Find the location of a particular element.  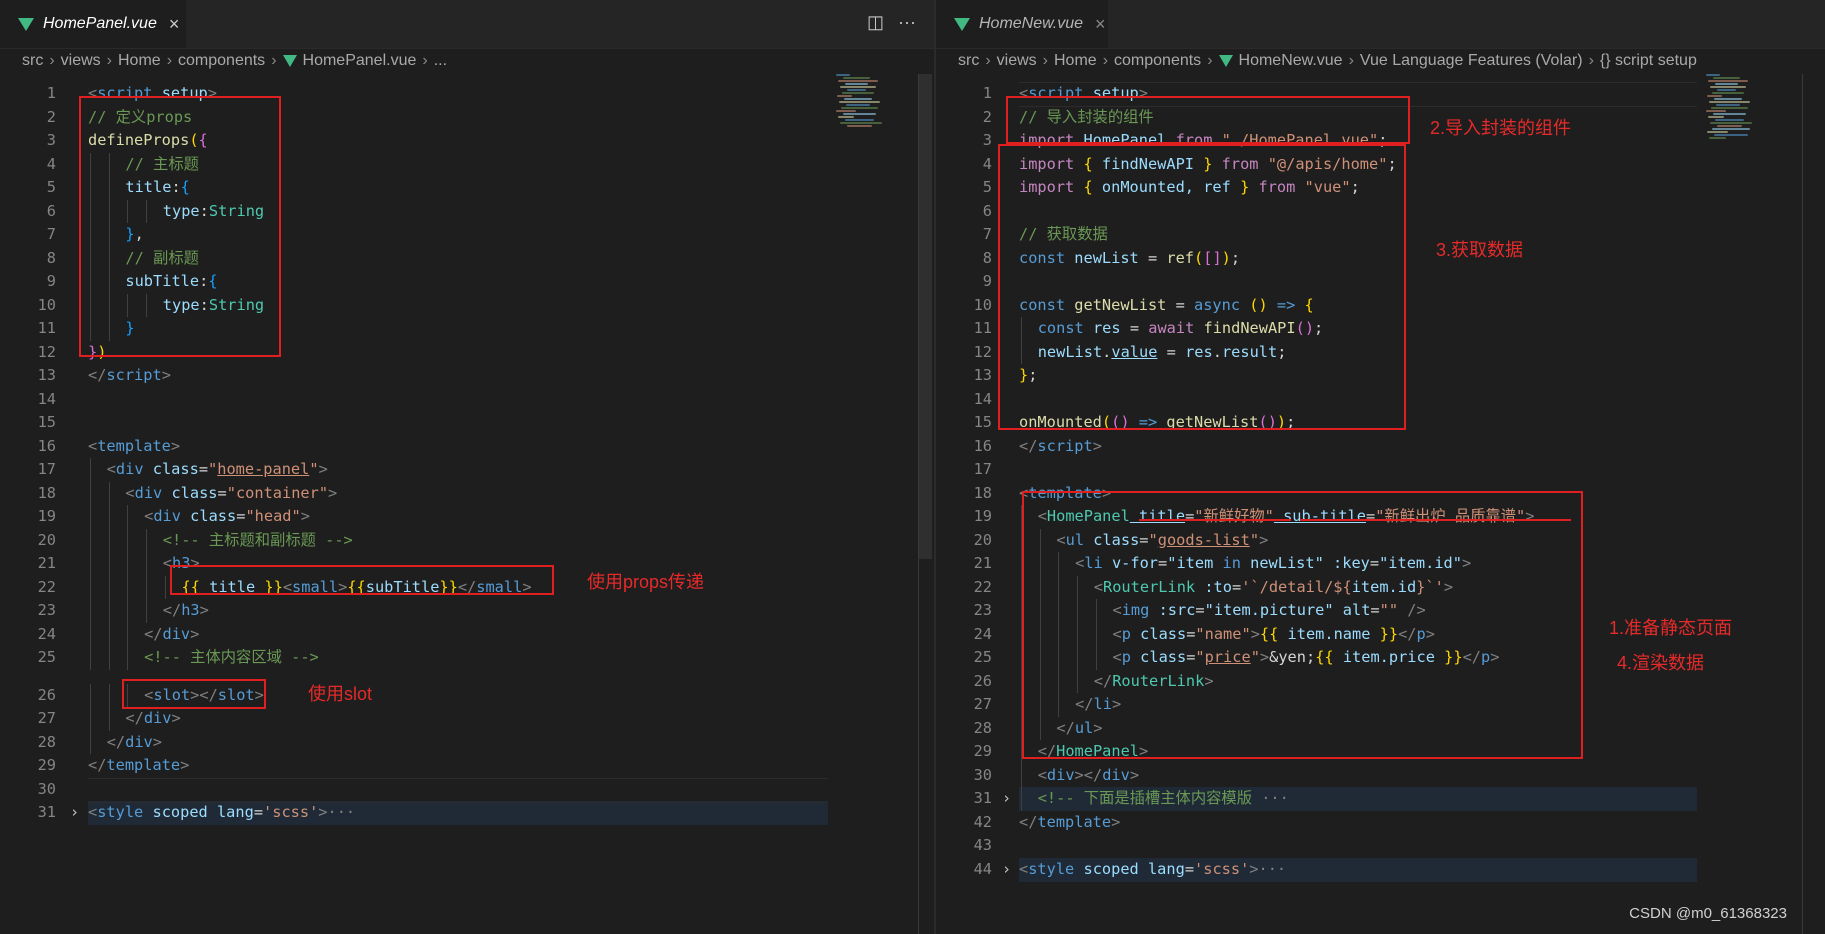

line-number: 20 is located at coordinates (46, 539).